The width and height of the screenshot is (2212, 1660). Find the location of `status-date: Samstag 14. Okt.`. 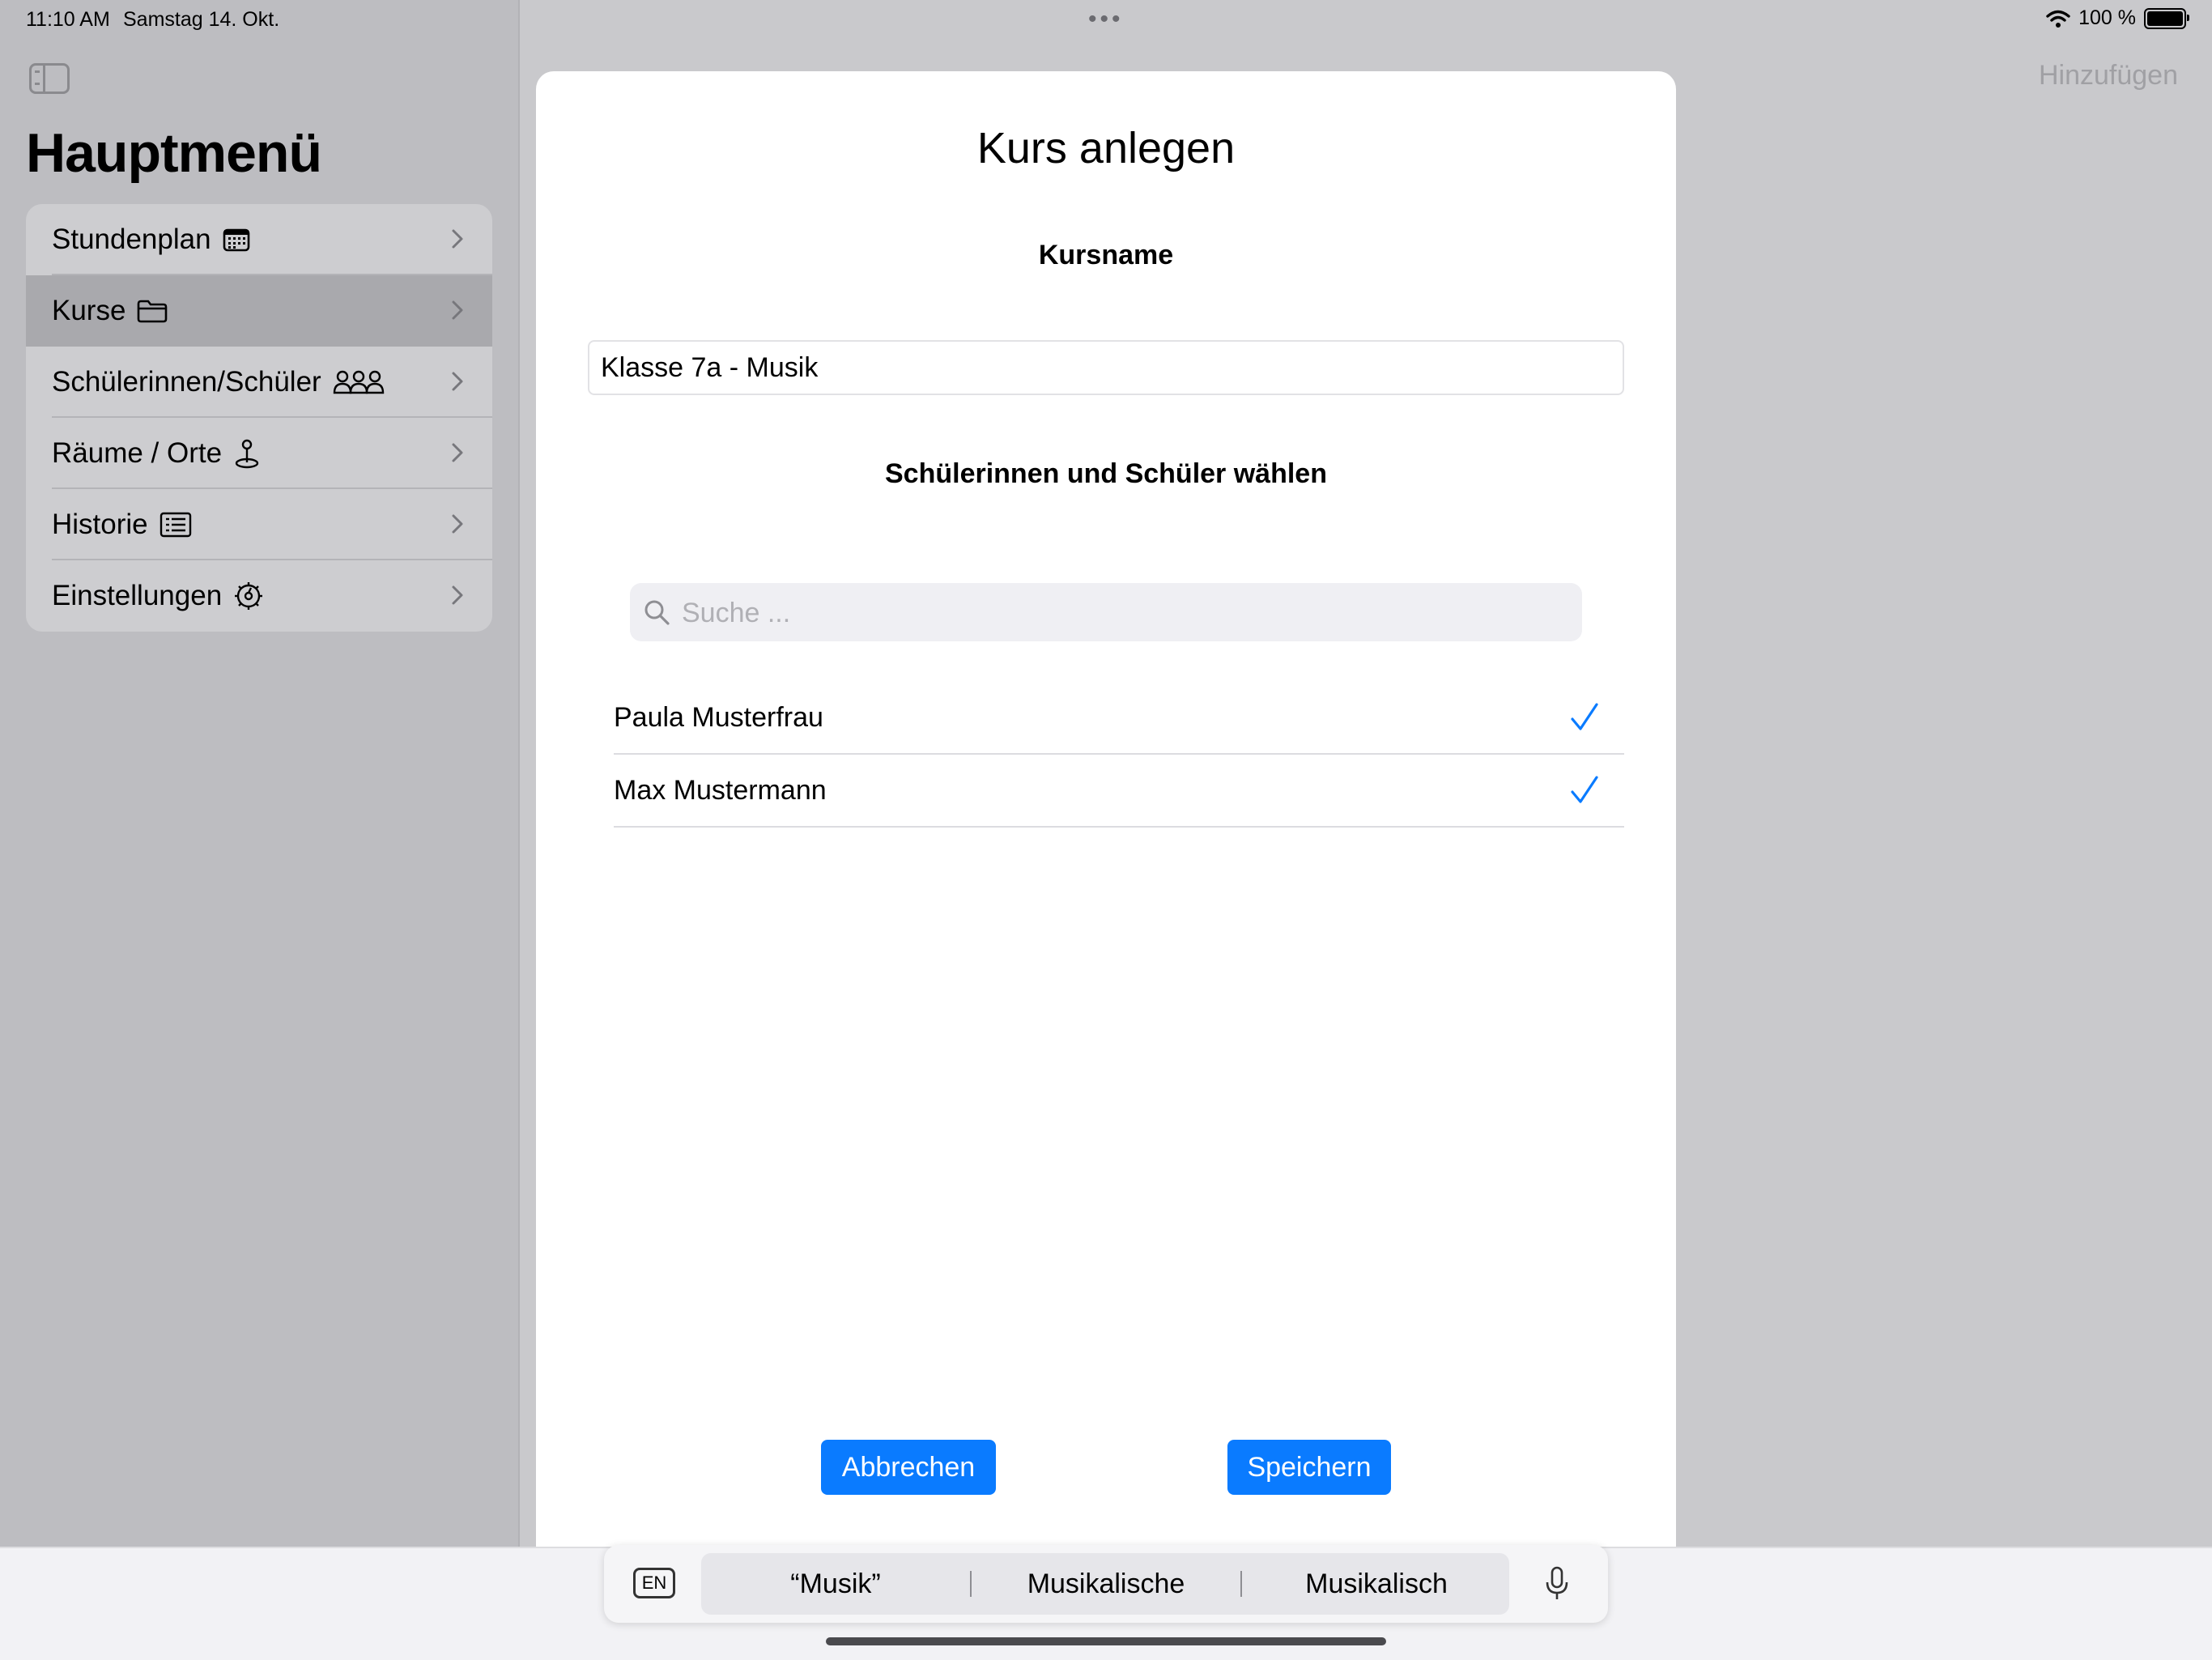

status-date: Samstag 14. Okt. is located at coordinates (202, 20).